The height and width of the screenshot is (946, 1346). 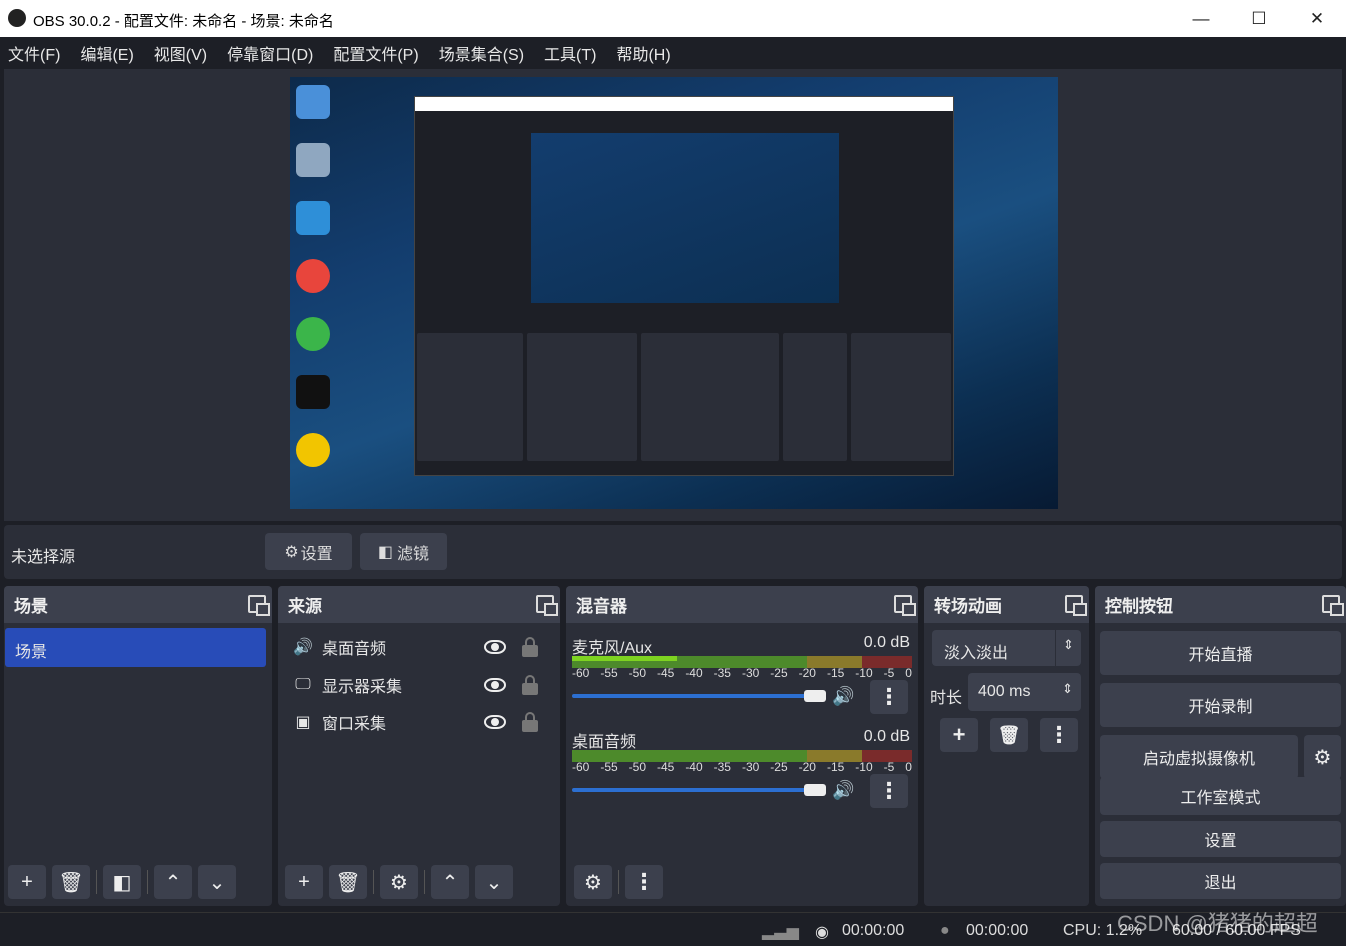 What do you see at coordinates (122, 882) in the screenshot?
I see `scene-filters-button: ◧` at bounding box center [122, 882].